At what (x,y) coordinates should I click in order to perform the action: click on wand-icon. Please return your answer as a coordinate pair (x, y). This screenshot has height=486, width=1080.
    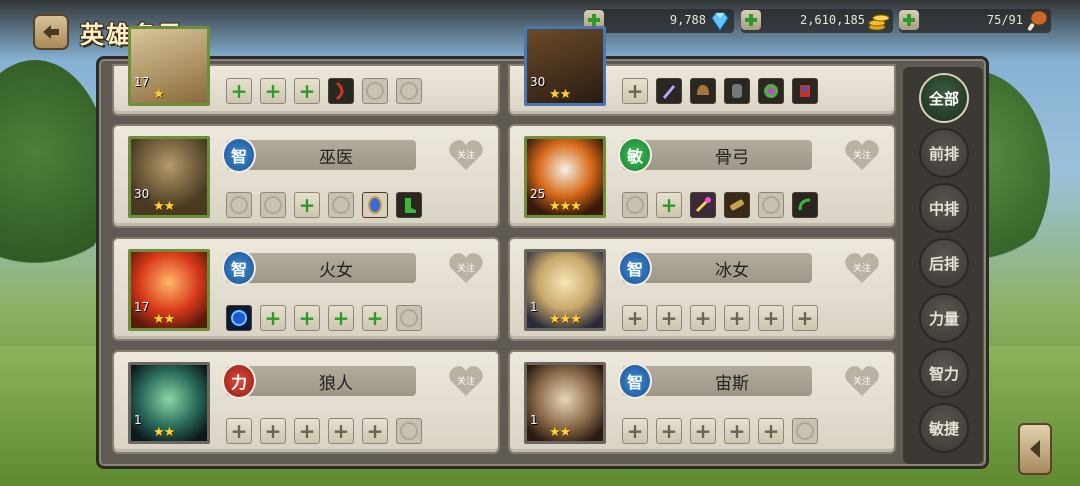
    Looking at the image, I should click on (703, 205).